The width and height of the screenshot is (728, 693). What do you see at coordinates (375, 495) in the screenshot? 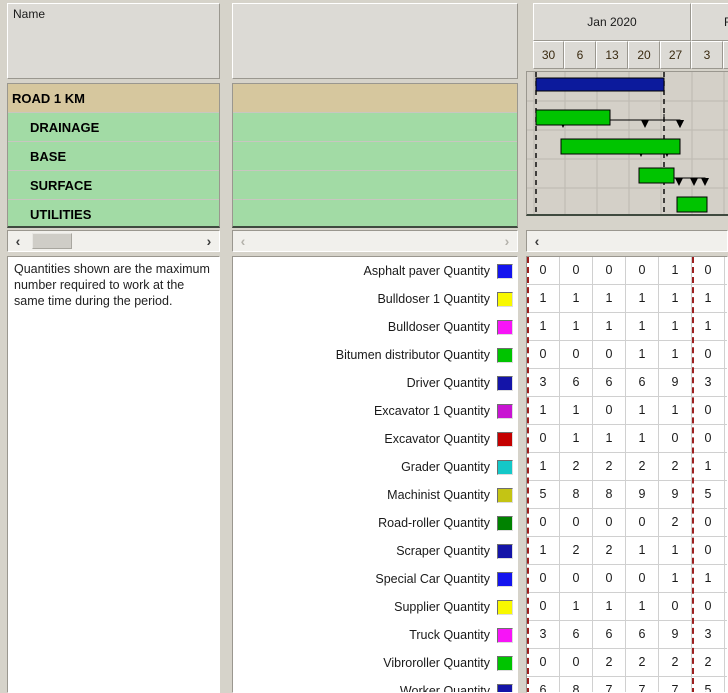
I see `legend-row: Machinist Quantity` at bounding box center [375, 495].